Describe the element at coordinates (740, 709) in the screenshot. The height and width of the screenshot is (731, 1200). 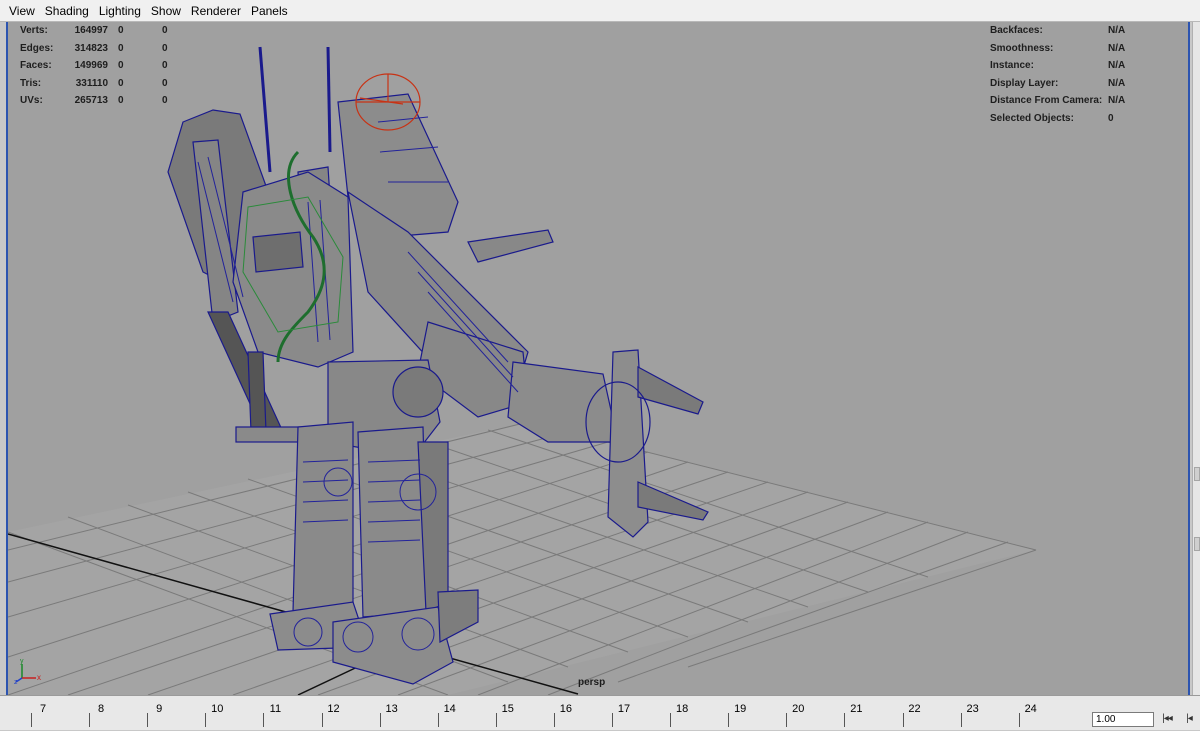
I see `timeline-tick-label: 19` at that location.